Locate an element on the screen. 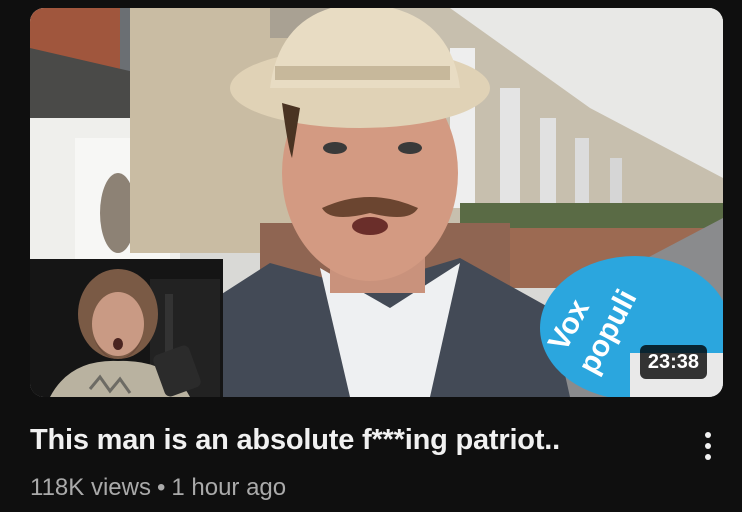 The image size is (742, 512). view-count: 118K views is located at coordinates (90, 487).